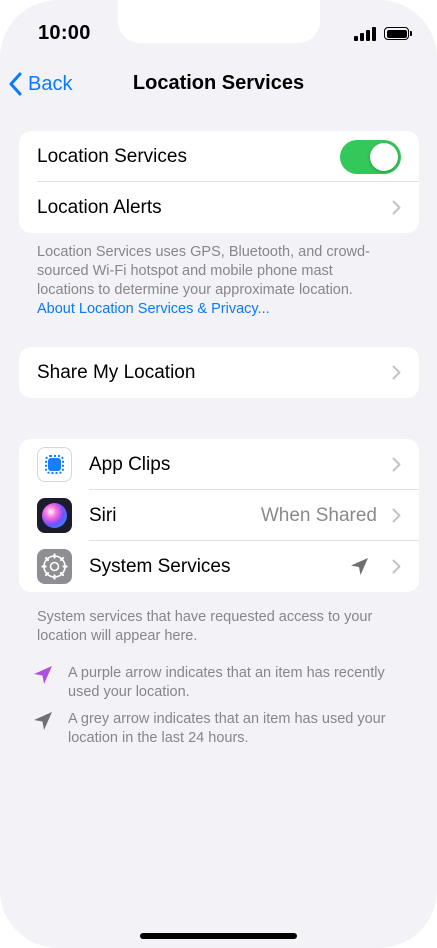 The image size is (437, 948). What do you see at coordinates (359, 566) in the screenshot?
I see `location-arrow-icon` at bounding box center [359, 566].